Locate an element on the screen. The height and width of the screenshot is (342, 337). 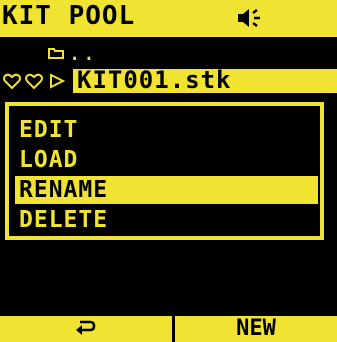
file-name: KIT001.stk is located at coordinates (154, 80).